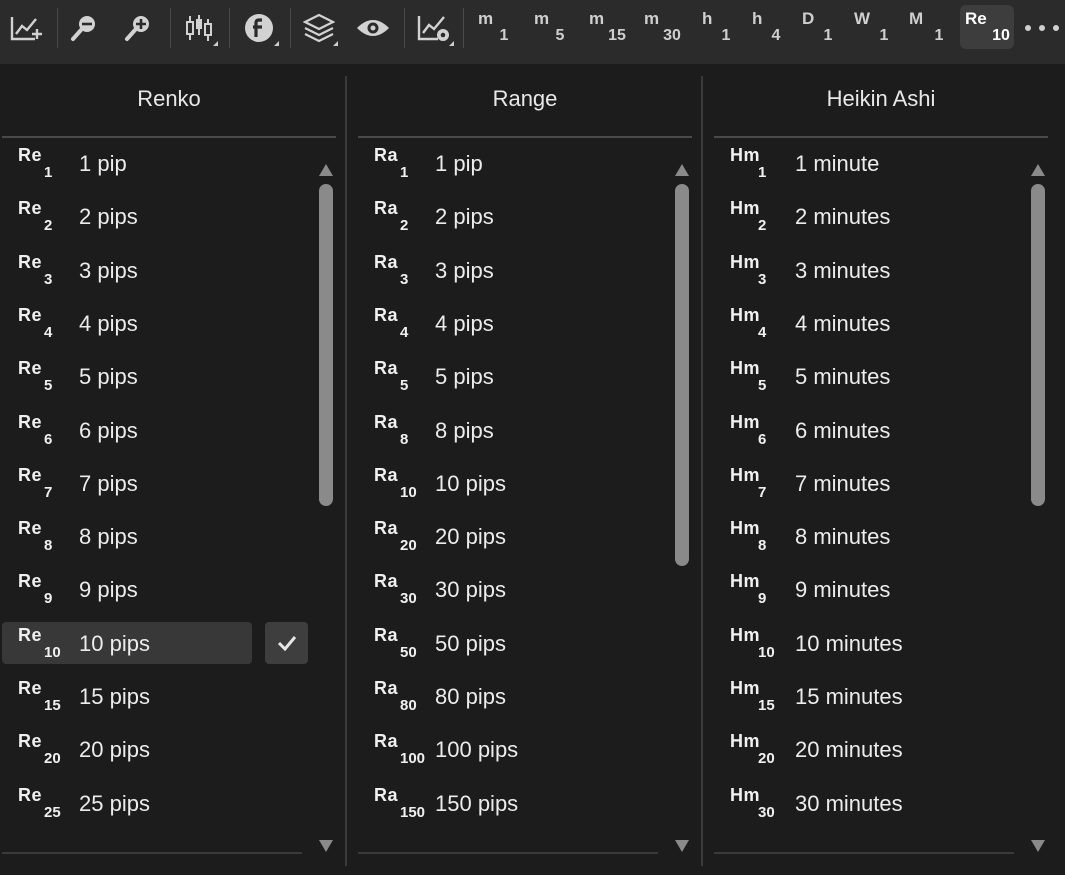  What do you see at coordinates (127, 536) in the screenshot?
I see `list-item: Re 8 8 pips` at bounding box center [127, 536].